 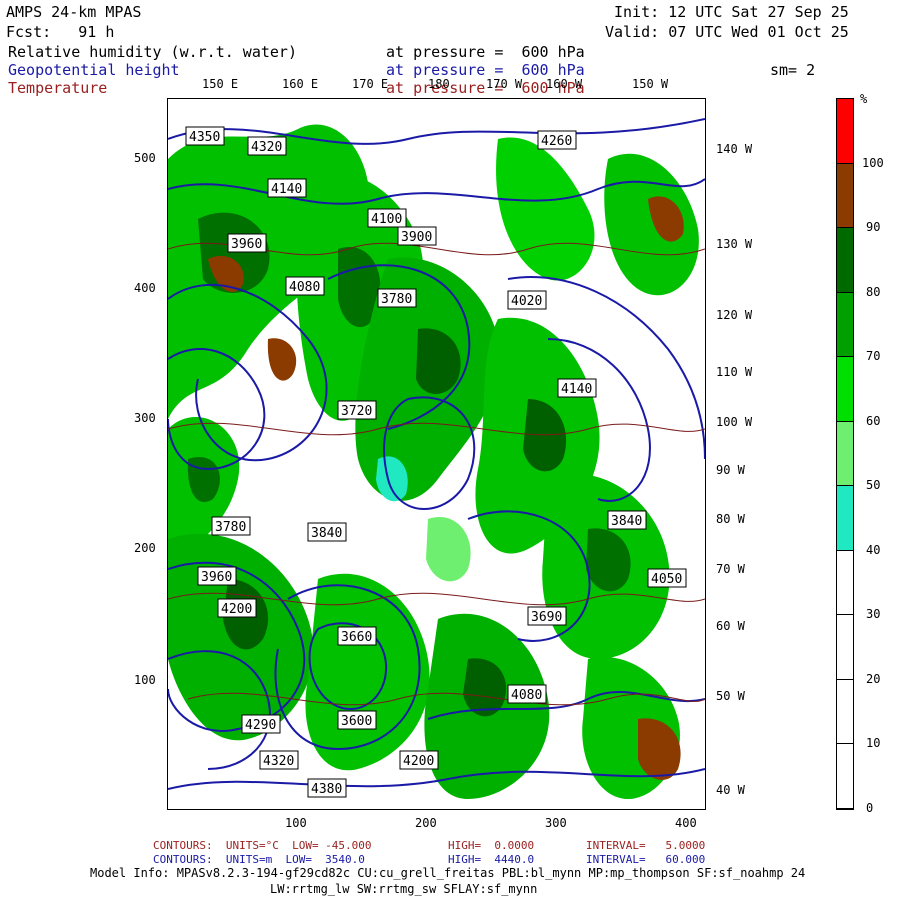 I want to click on lon-label-right: 110 W, so click(x=734, y=372).